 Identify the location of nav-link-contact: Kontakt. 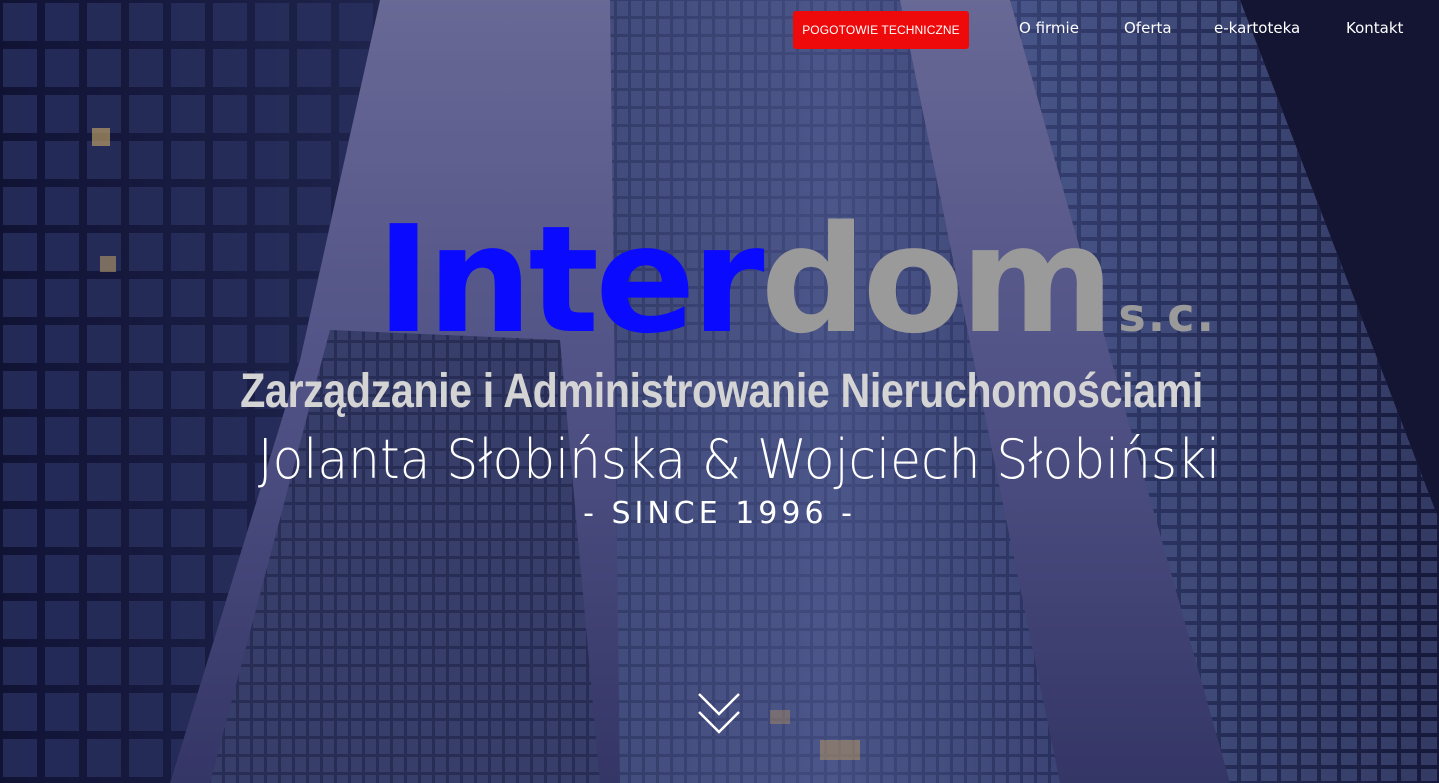
(1374, 28).